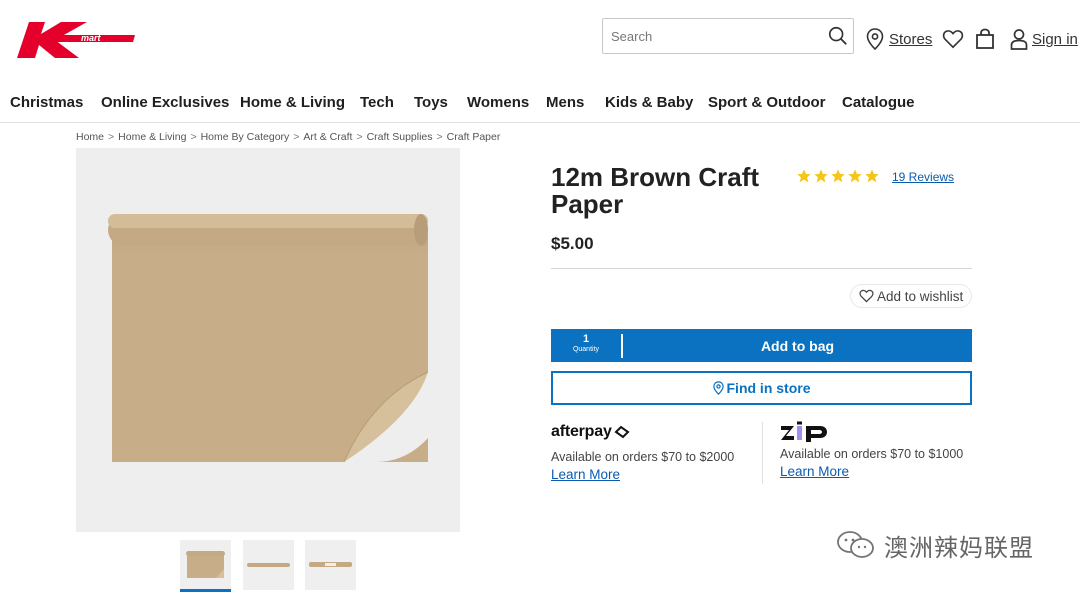  What do you see at coordinates (327, 137) in the screenshot?
I see `breadcrumb-item: Art & Craft` at bounding box center [327, 137].